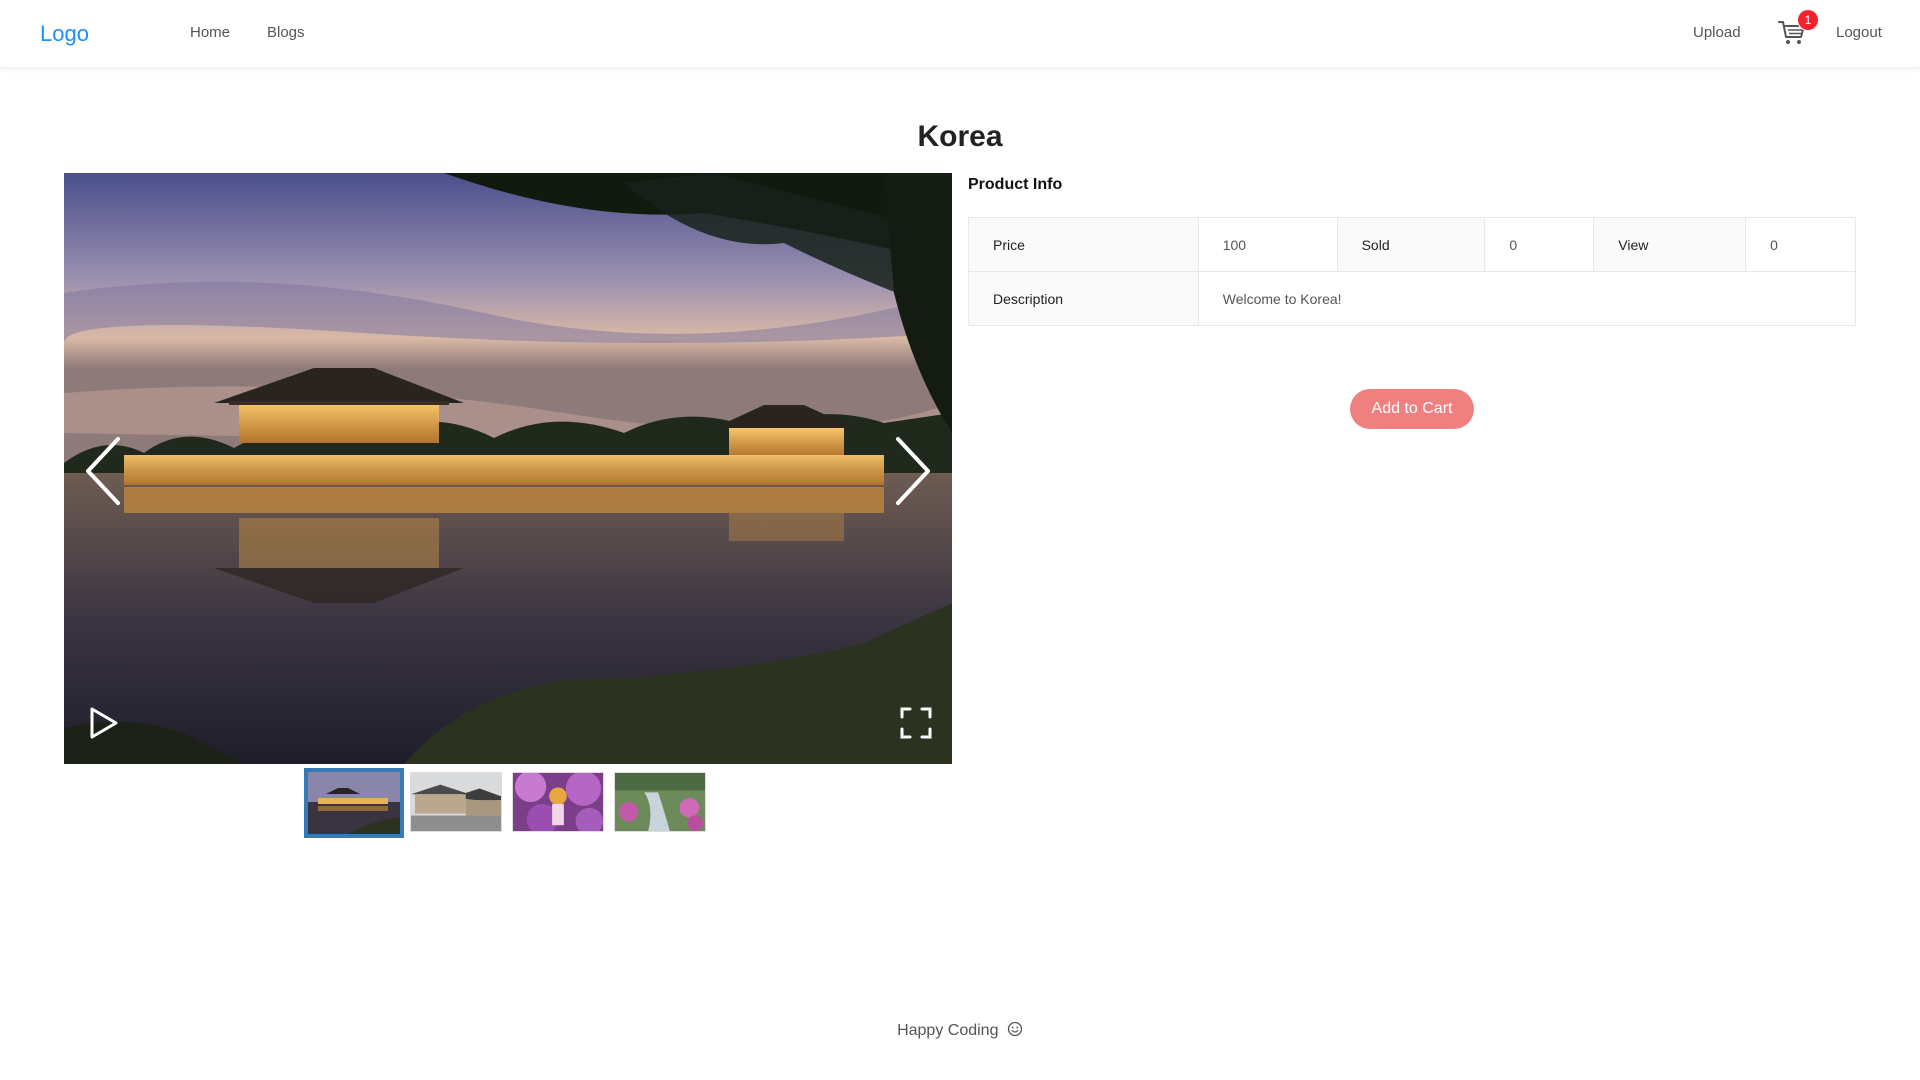 This screenshot has height=1080, width=1920. I want to click on description-label: Description, so click(1083, 298).